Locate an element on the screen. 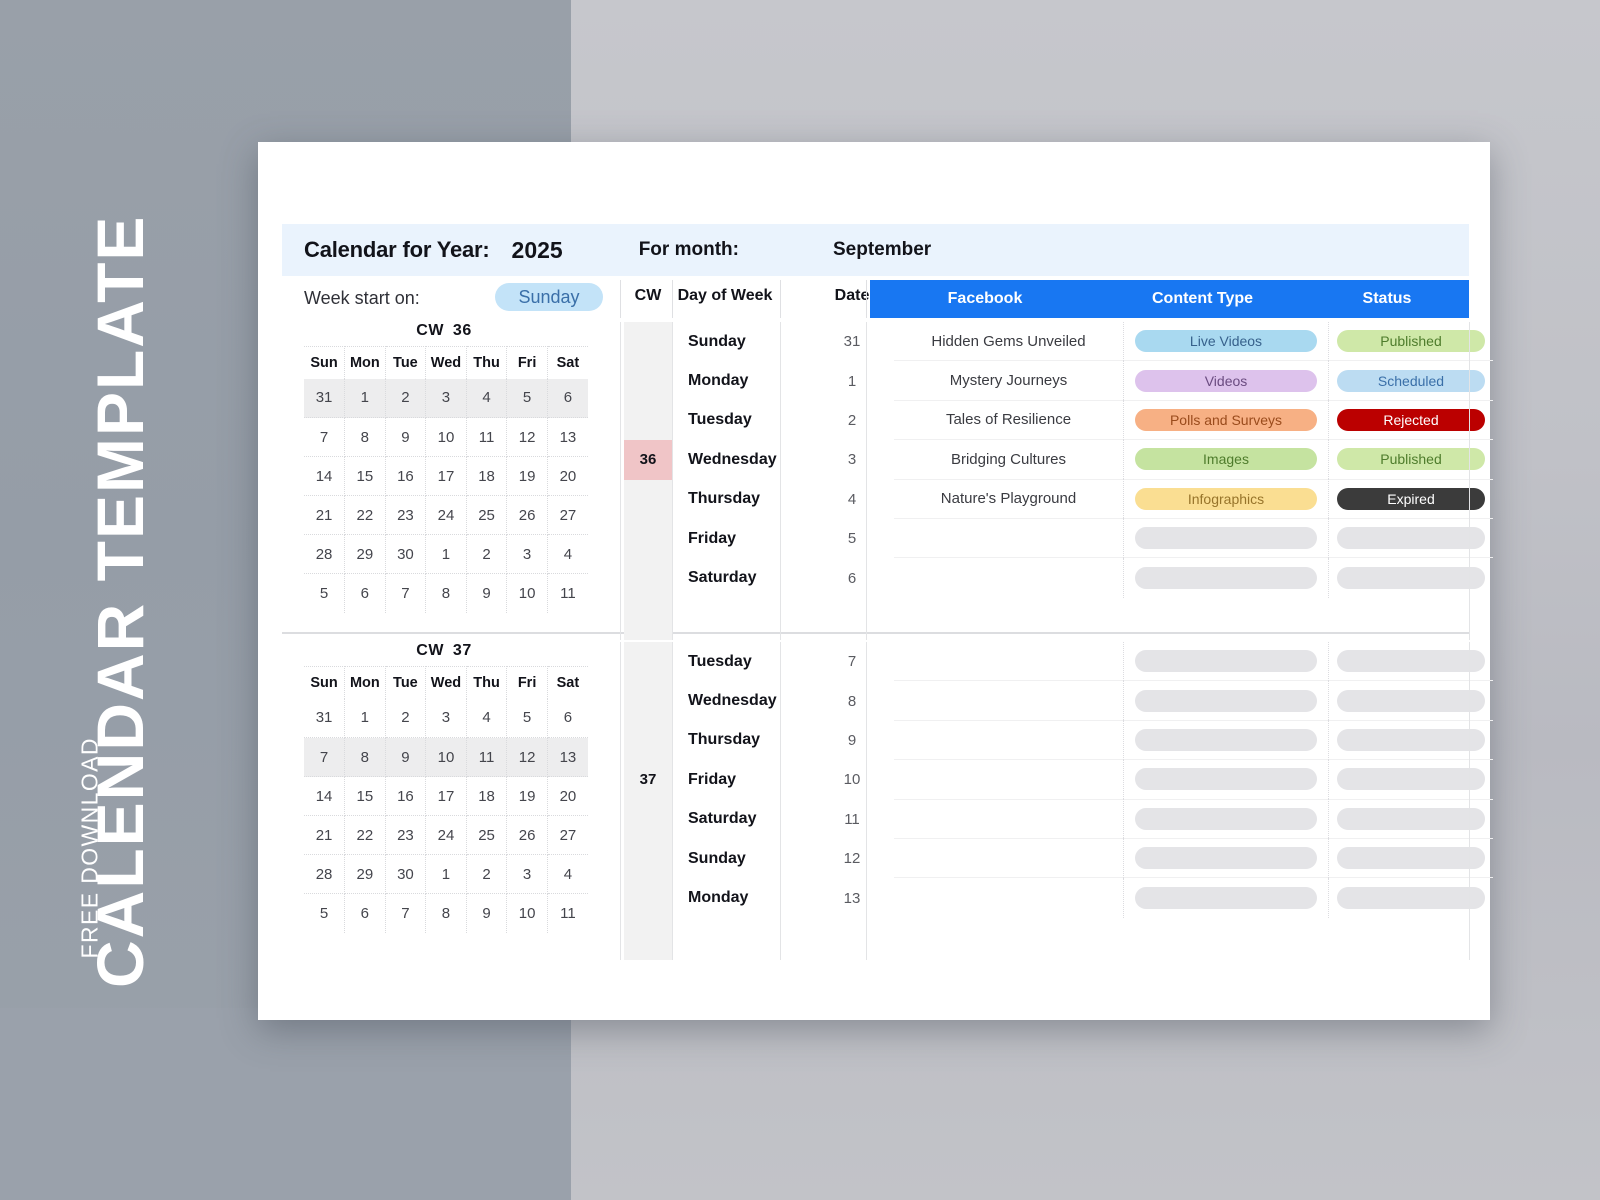 The width and height of the screenshot is (1600, 1200). calendar-day-cell: 31 is located at coordinates (325, 718).